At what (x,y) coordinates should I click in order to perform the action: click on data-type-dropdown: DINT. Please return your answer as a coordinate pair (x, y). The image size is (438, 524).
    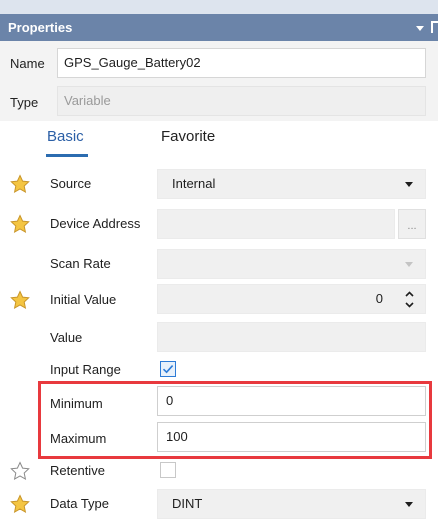
    Looking at the image, I should click on (291, 504).